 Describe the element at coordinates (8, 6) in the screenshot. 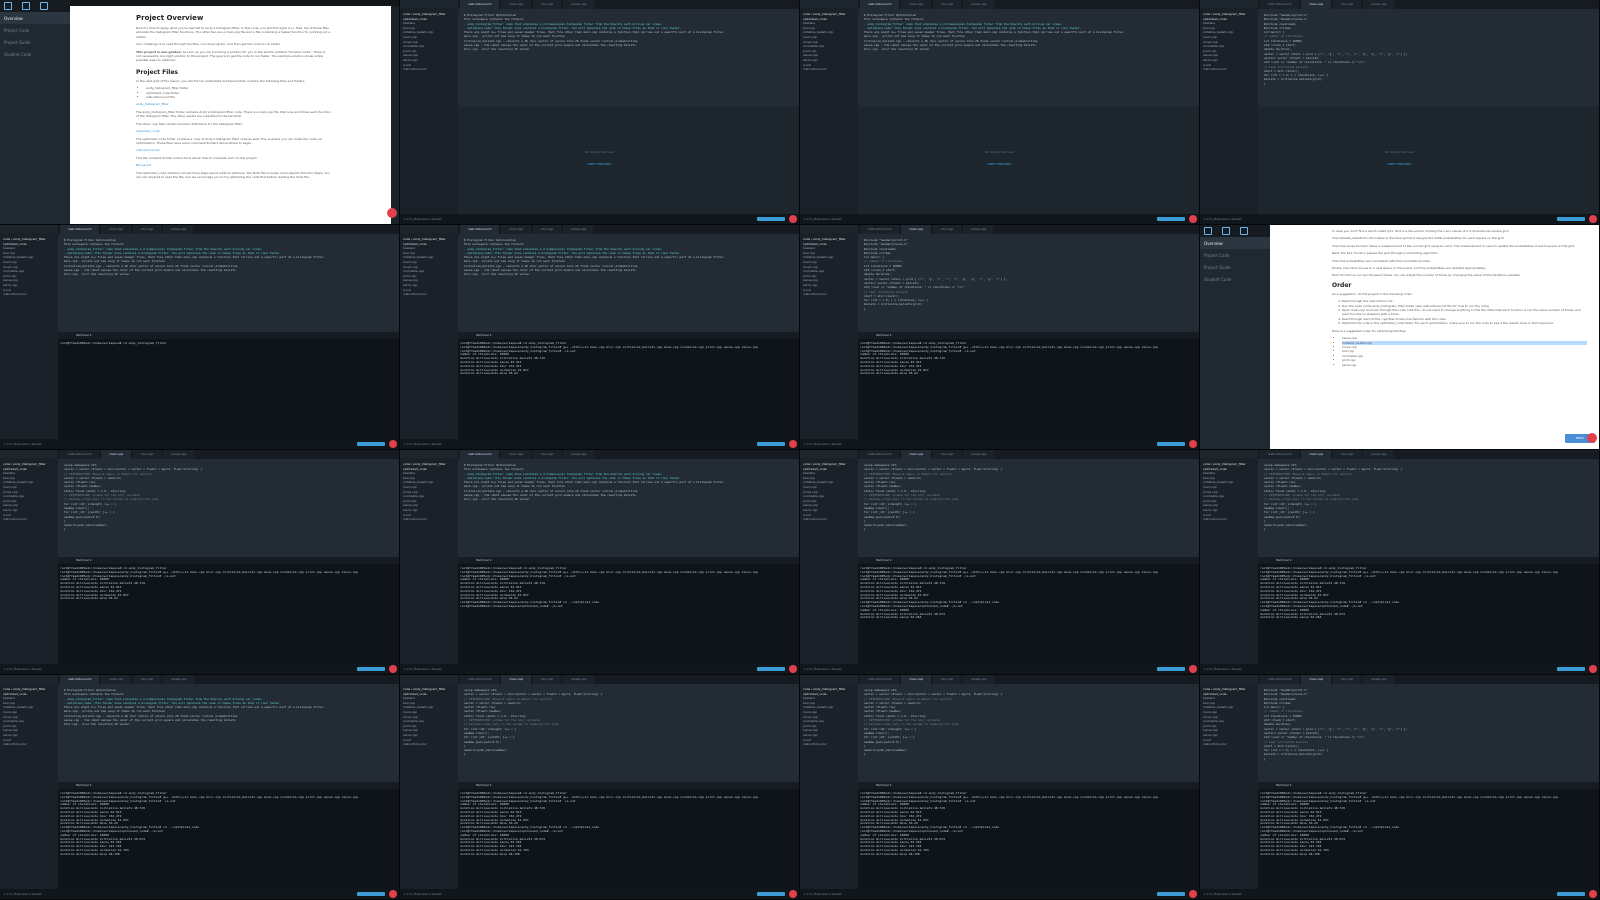

I see `book-icon` at that location.